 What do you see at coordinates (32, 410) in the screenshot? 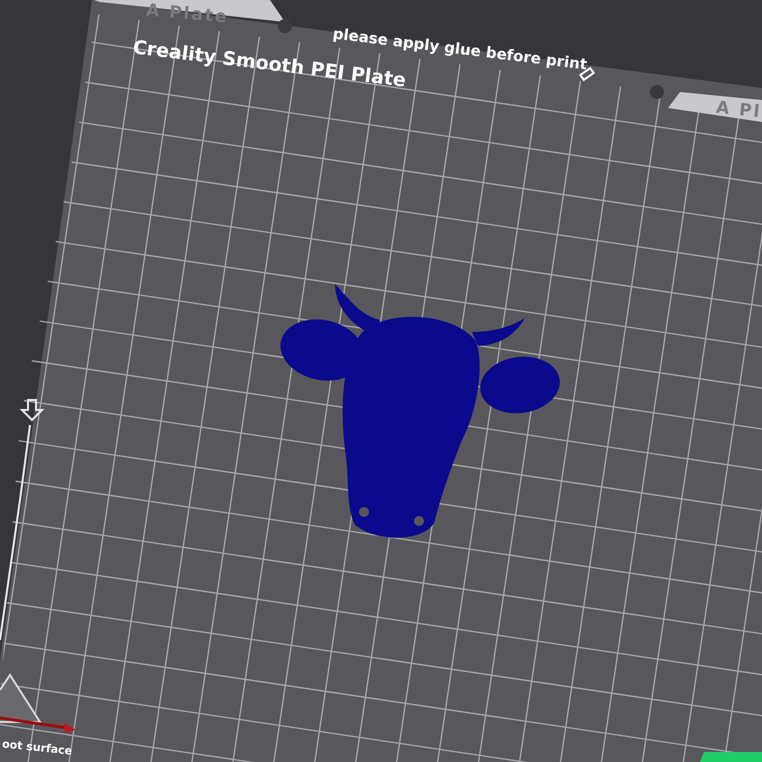
I see `arrow-icon` at bounding box center [32, 410].